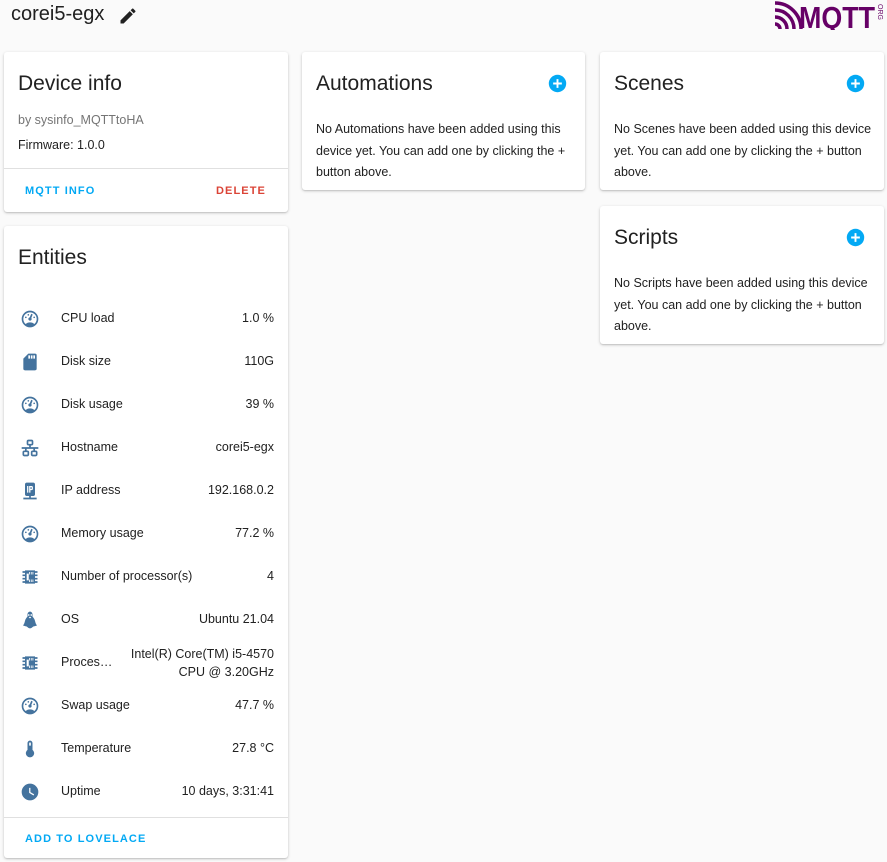 This screenshot has height=862, width=887. I want to click on add-to-lovelace-button: ADD TO LOVELACE, so click(85, 839).